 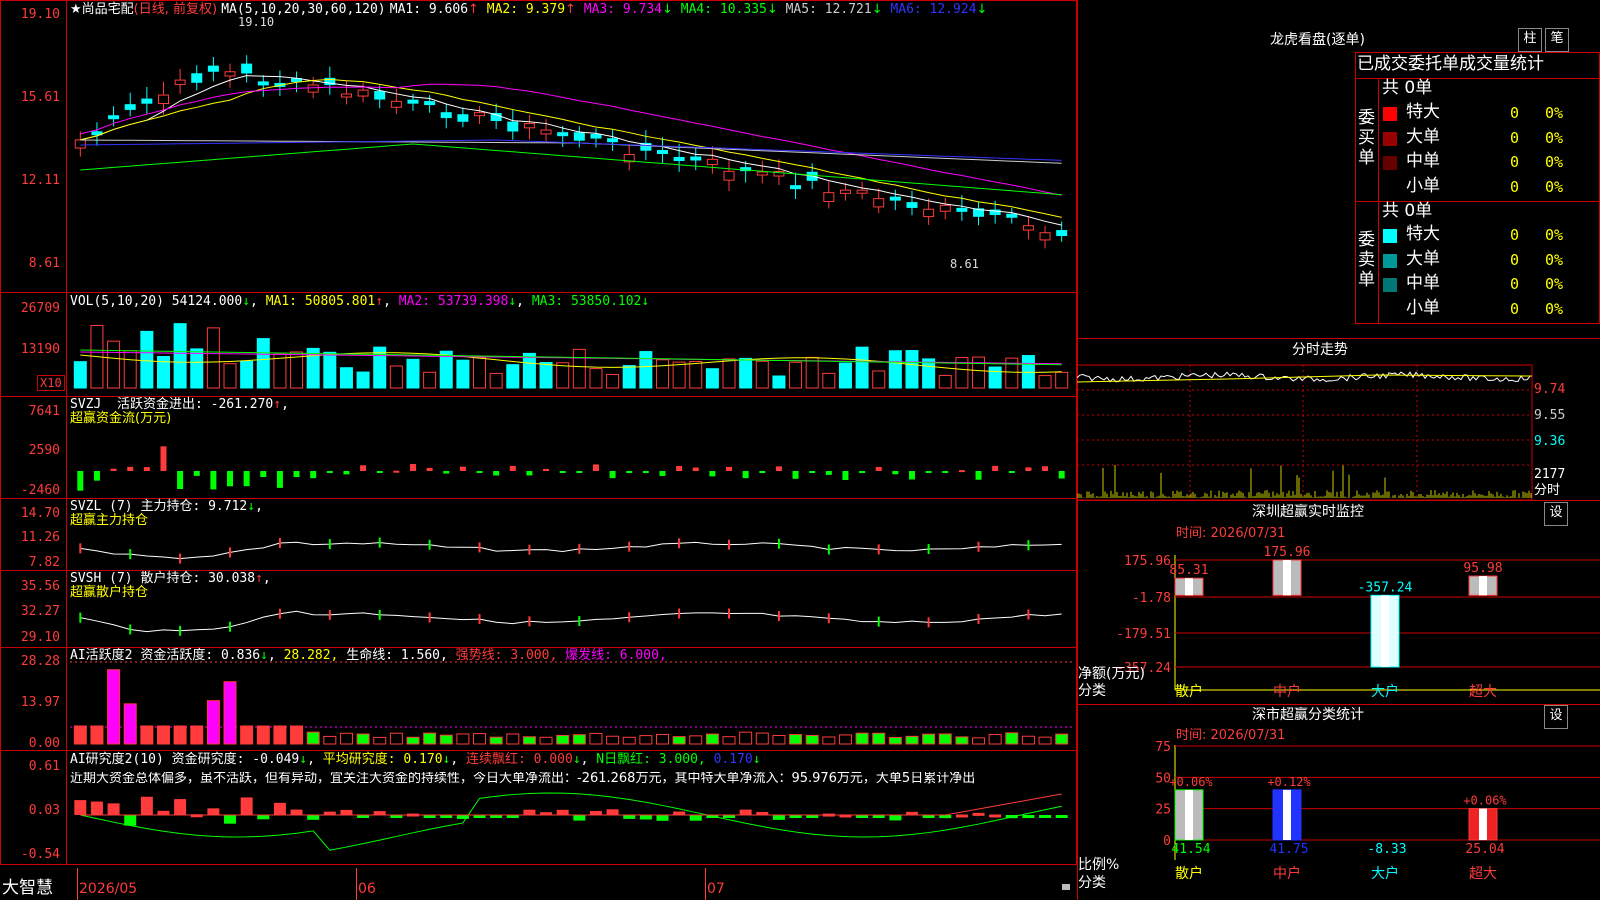 I want to click on ai1-axis-1: 28.28, so click(x=40, y=661).